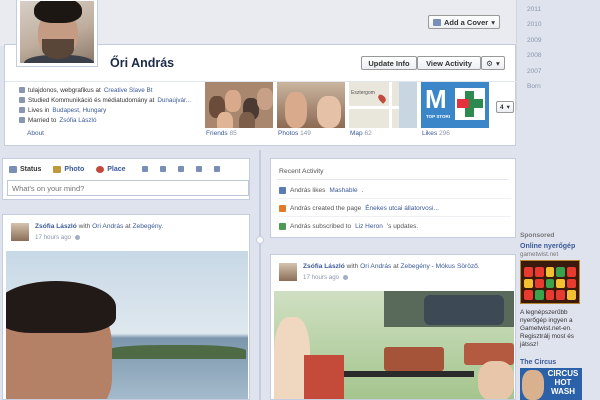  Describe the element at coordinates (112, 110) in the screenshot. I see `about-item: Lives in Budapest, Hungary` at that location.